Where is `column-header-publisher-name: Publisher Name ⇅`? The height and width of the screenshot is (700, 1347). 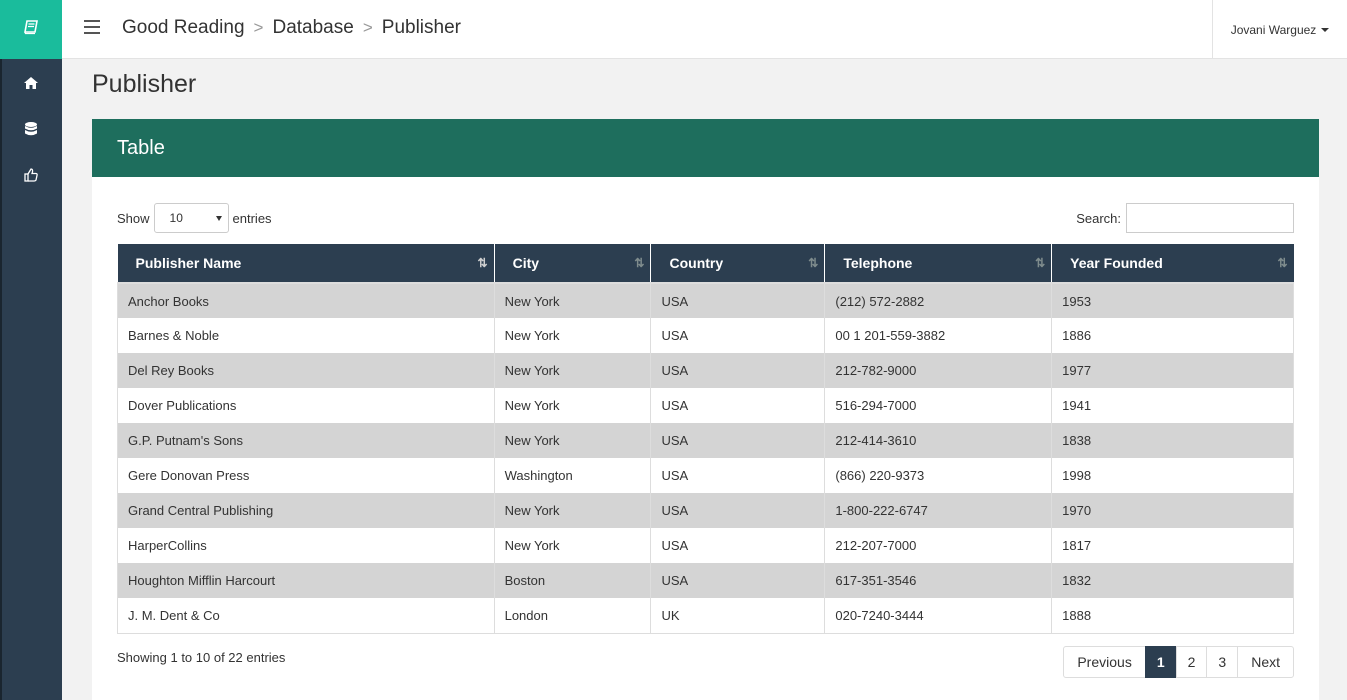
column-header-publisher-name: Publisher Name ⇅ is located at coordinates (306, 264).